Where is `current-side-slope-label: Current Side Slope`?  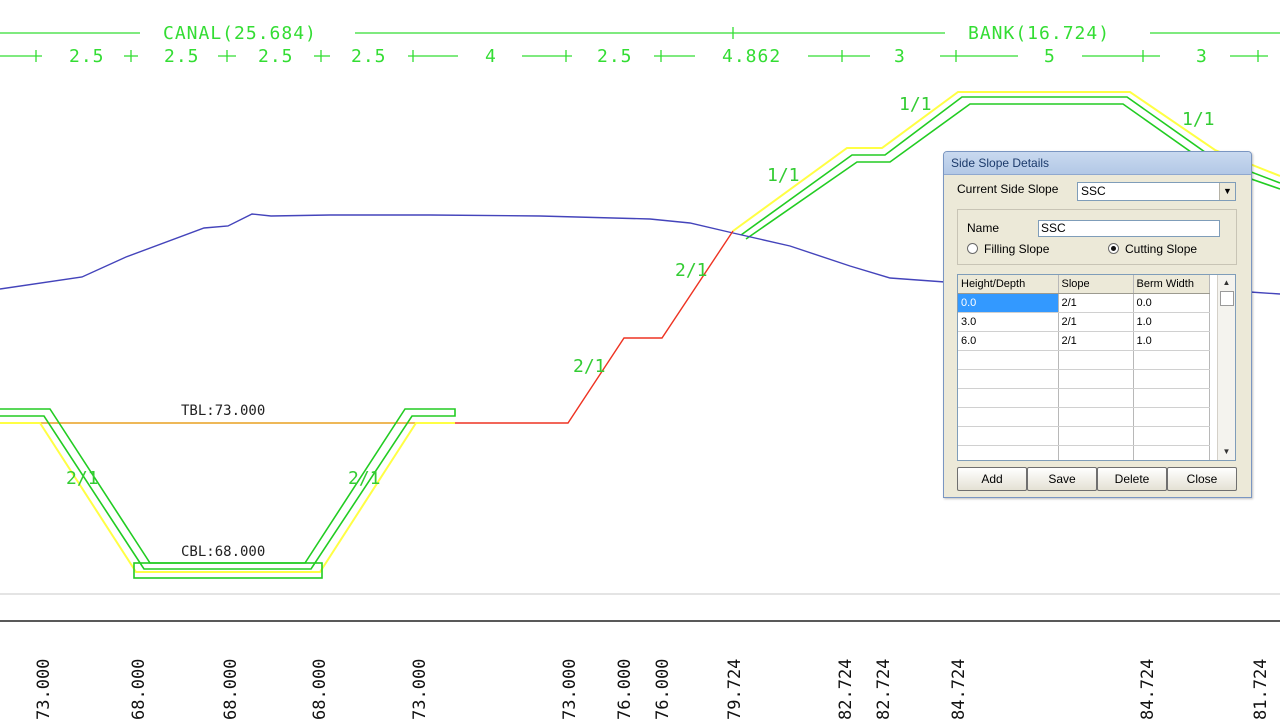 current-side-slope-label: Current Side Slope is located at coordinates (1008, 189).